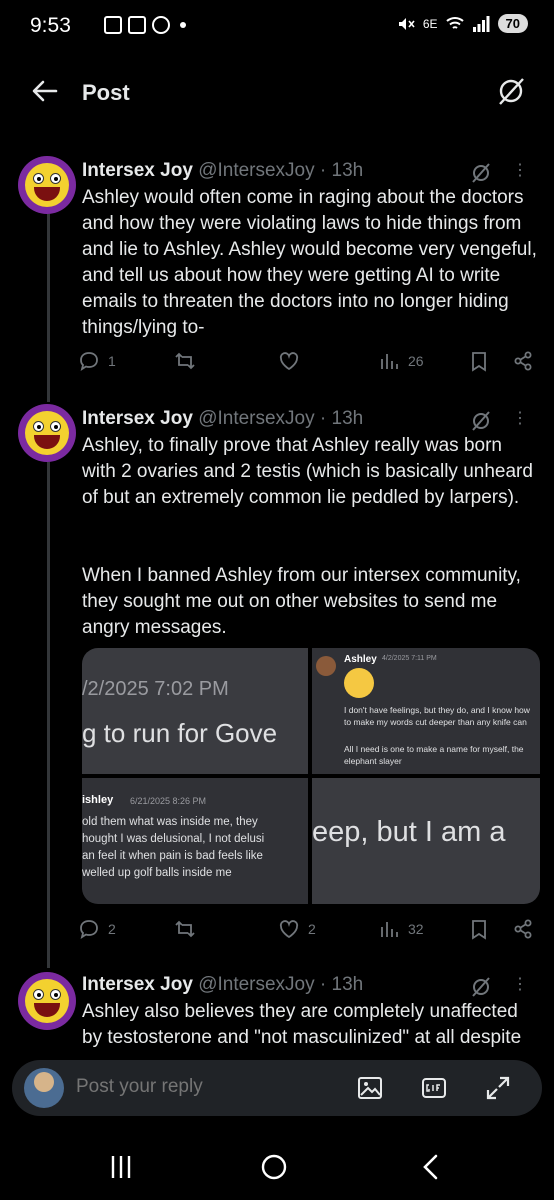 Image resolution: width=554 pixels, height=1200 pixels. I want to click on view-count: 32, so click(416, 929).